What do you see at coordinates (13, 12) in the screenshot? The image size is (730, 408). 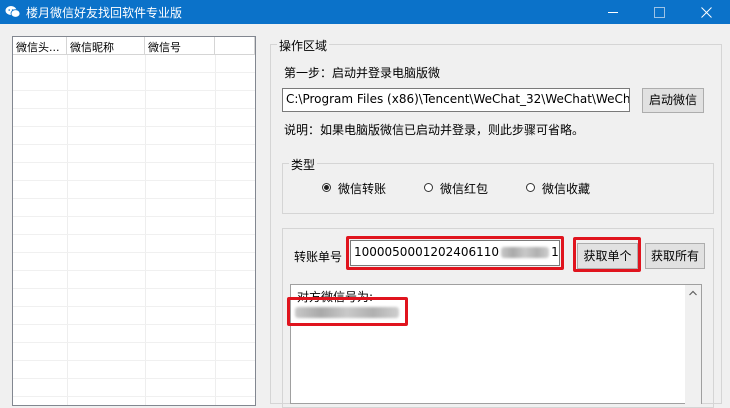 I see `wechat-logo-icon` at bounding box center [13, 12].